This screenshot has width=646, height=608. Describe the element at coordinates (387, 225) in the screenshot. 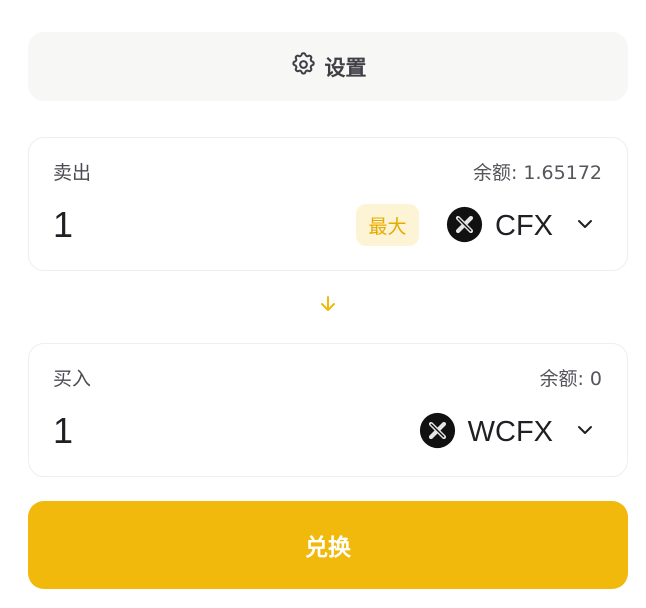

I see `max-button: 最大` at that location.